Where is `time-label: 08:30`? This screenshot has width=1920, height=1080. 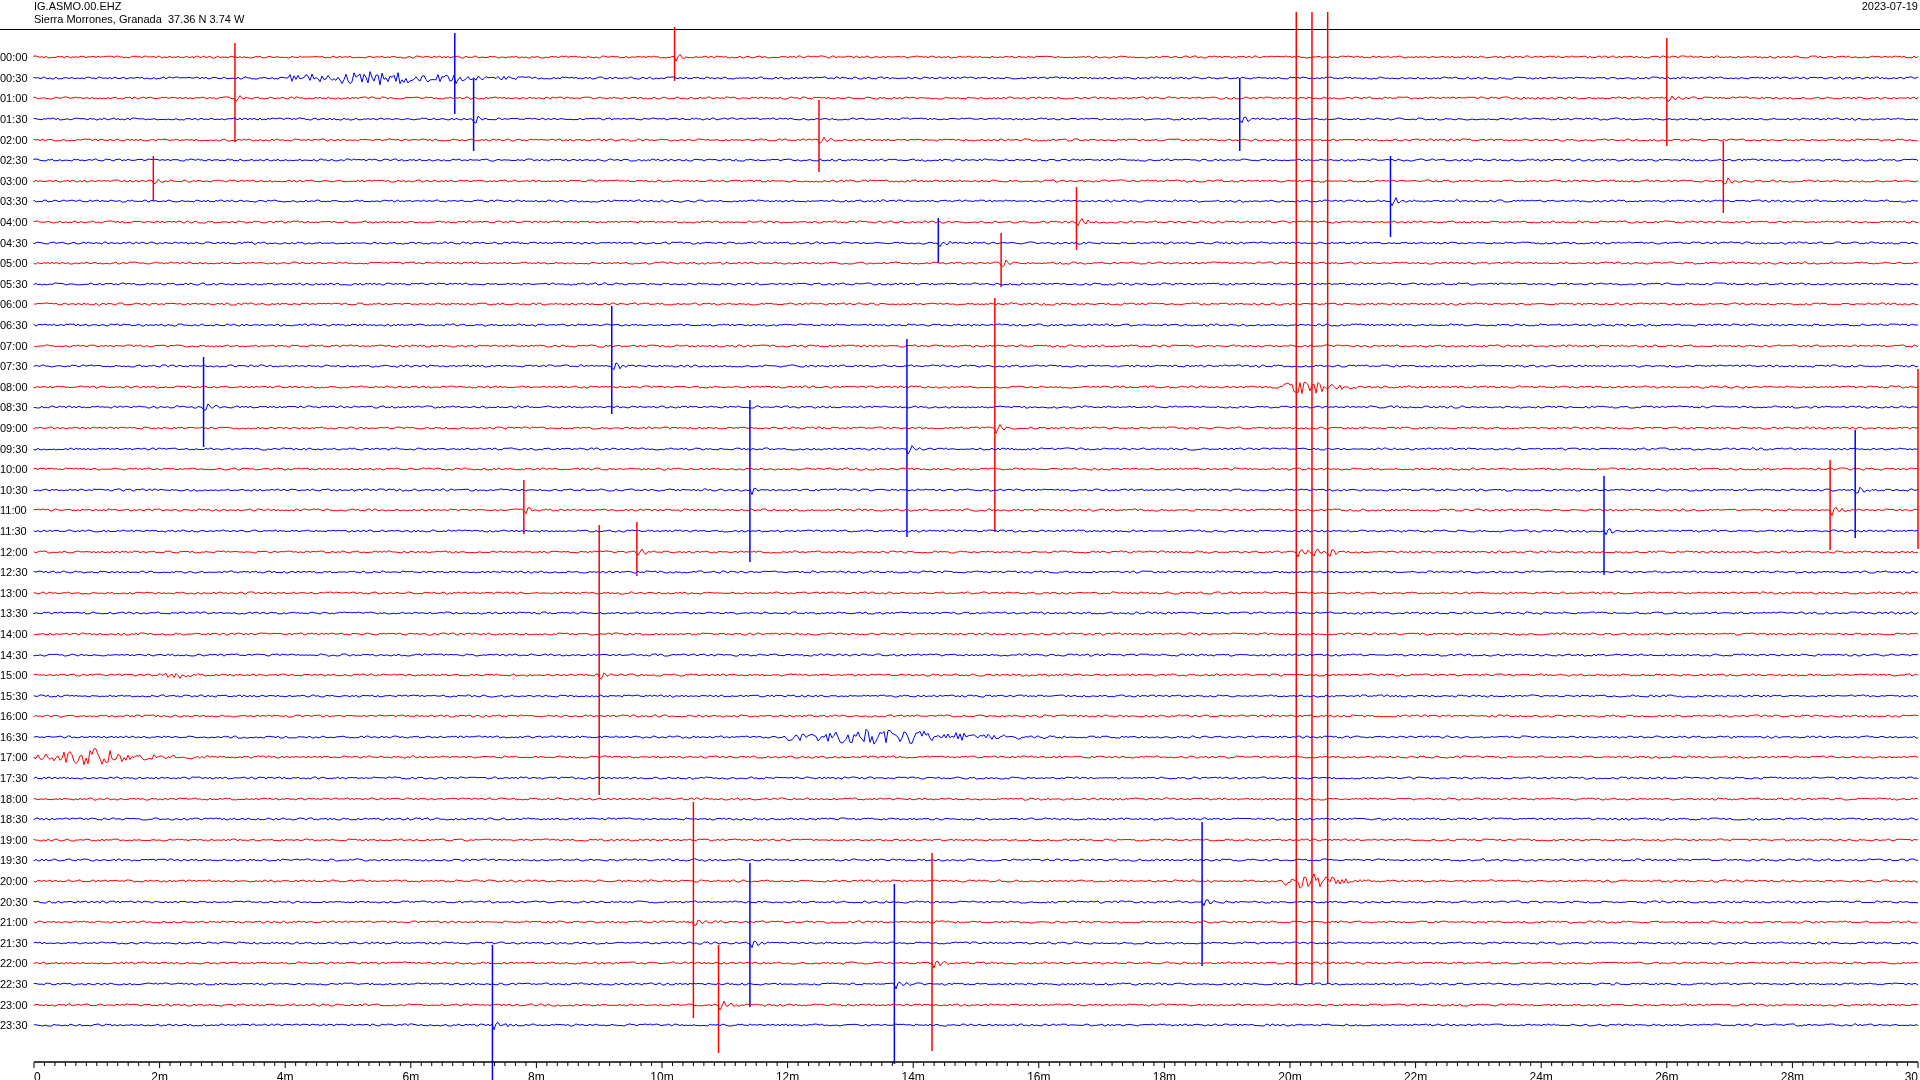 time-label: 08:30 is located at coordinates (14, 407).